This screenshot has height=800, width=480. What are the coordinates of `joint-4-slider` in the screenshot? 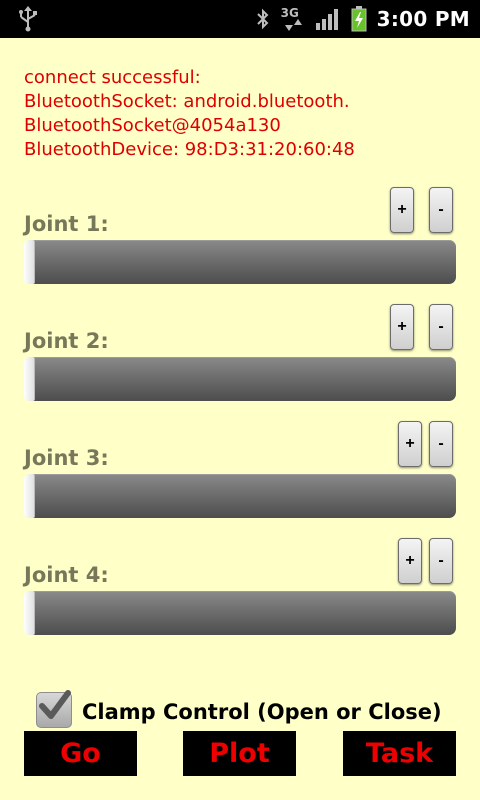 It's located at (240, 613).